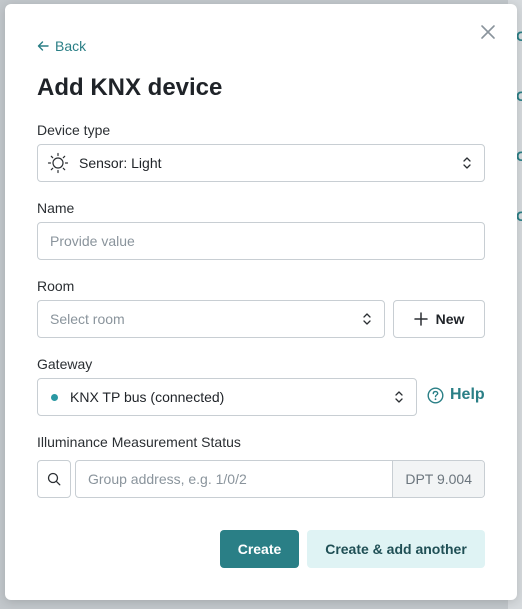 The height and width of the screenshot is (609, 522). Describe the element at coordinates (58, 163) in the screenshot. I see `sun-icon` at that location.